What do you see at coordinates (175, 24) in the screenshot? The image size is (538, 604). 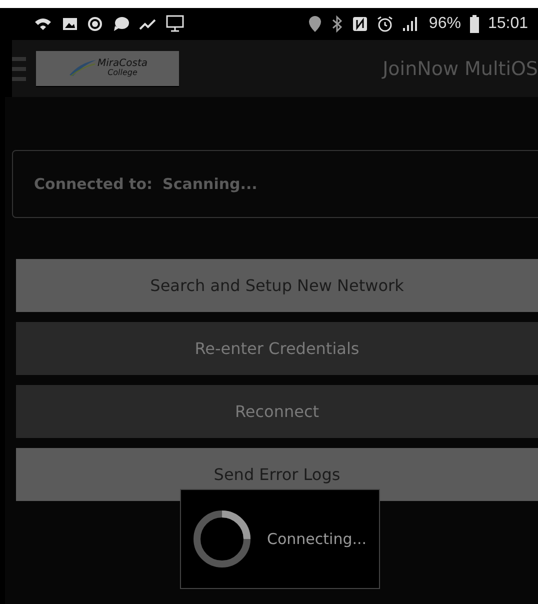 I see `monitor-icon` at bounding box center [175, 24].